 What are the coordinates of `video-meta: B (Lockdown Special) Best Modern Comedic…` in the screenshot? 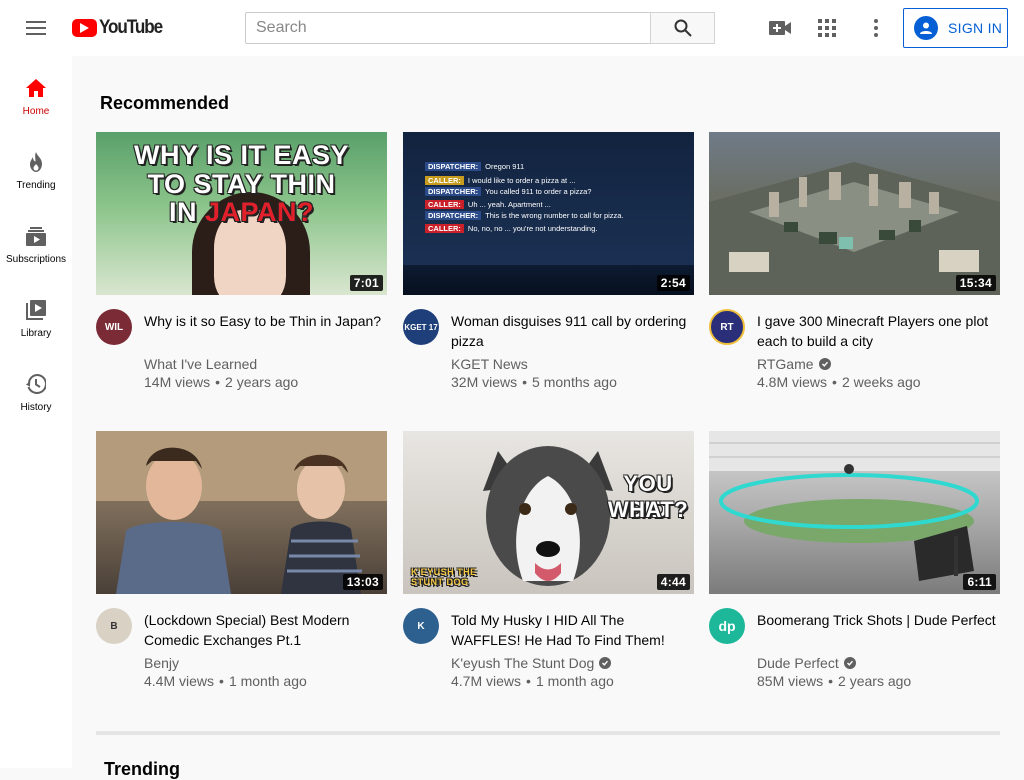 It's located at (241, 644).